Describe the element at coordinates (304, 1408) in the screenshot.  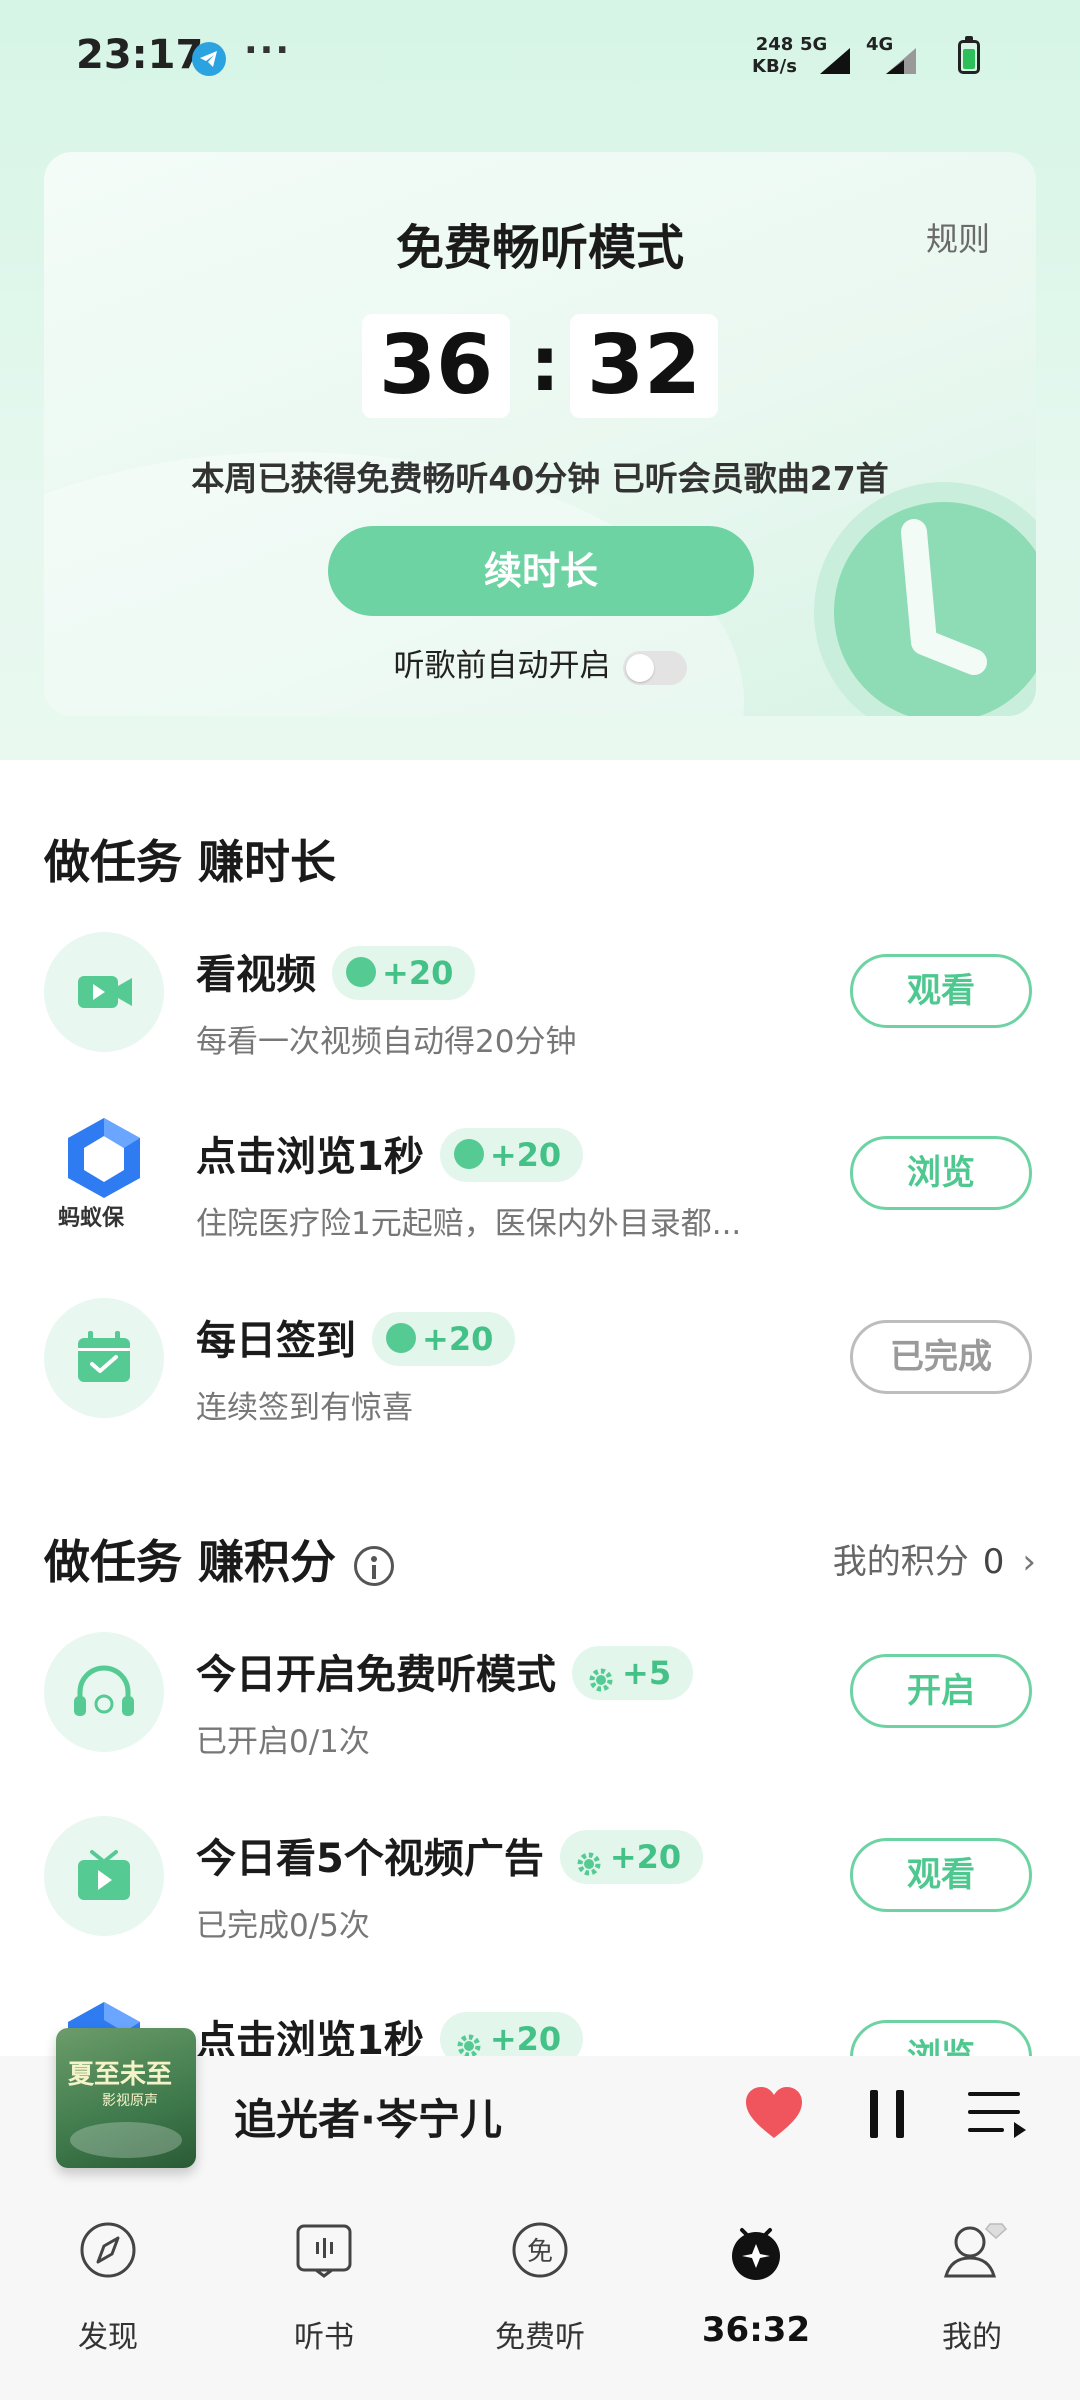
I see `task-desc: 连续签到有惊喜` at that location.